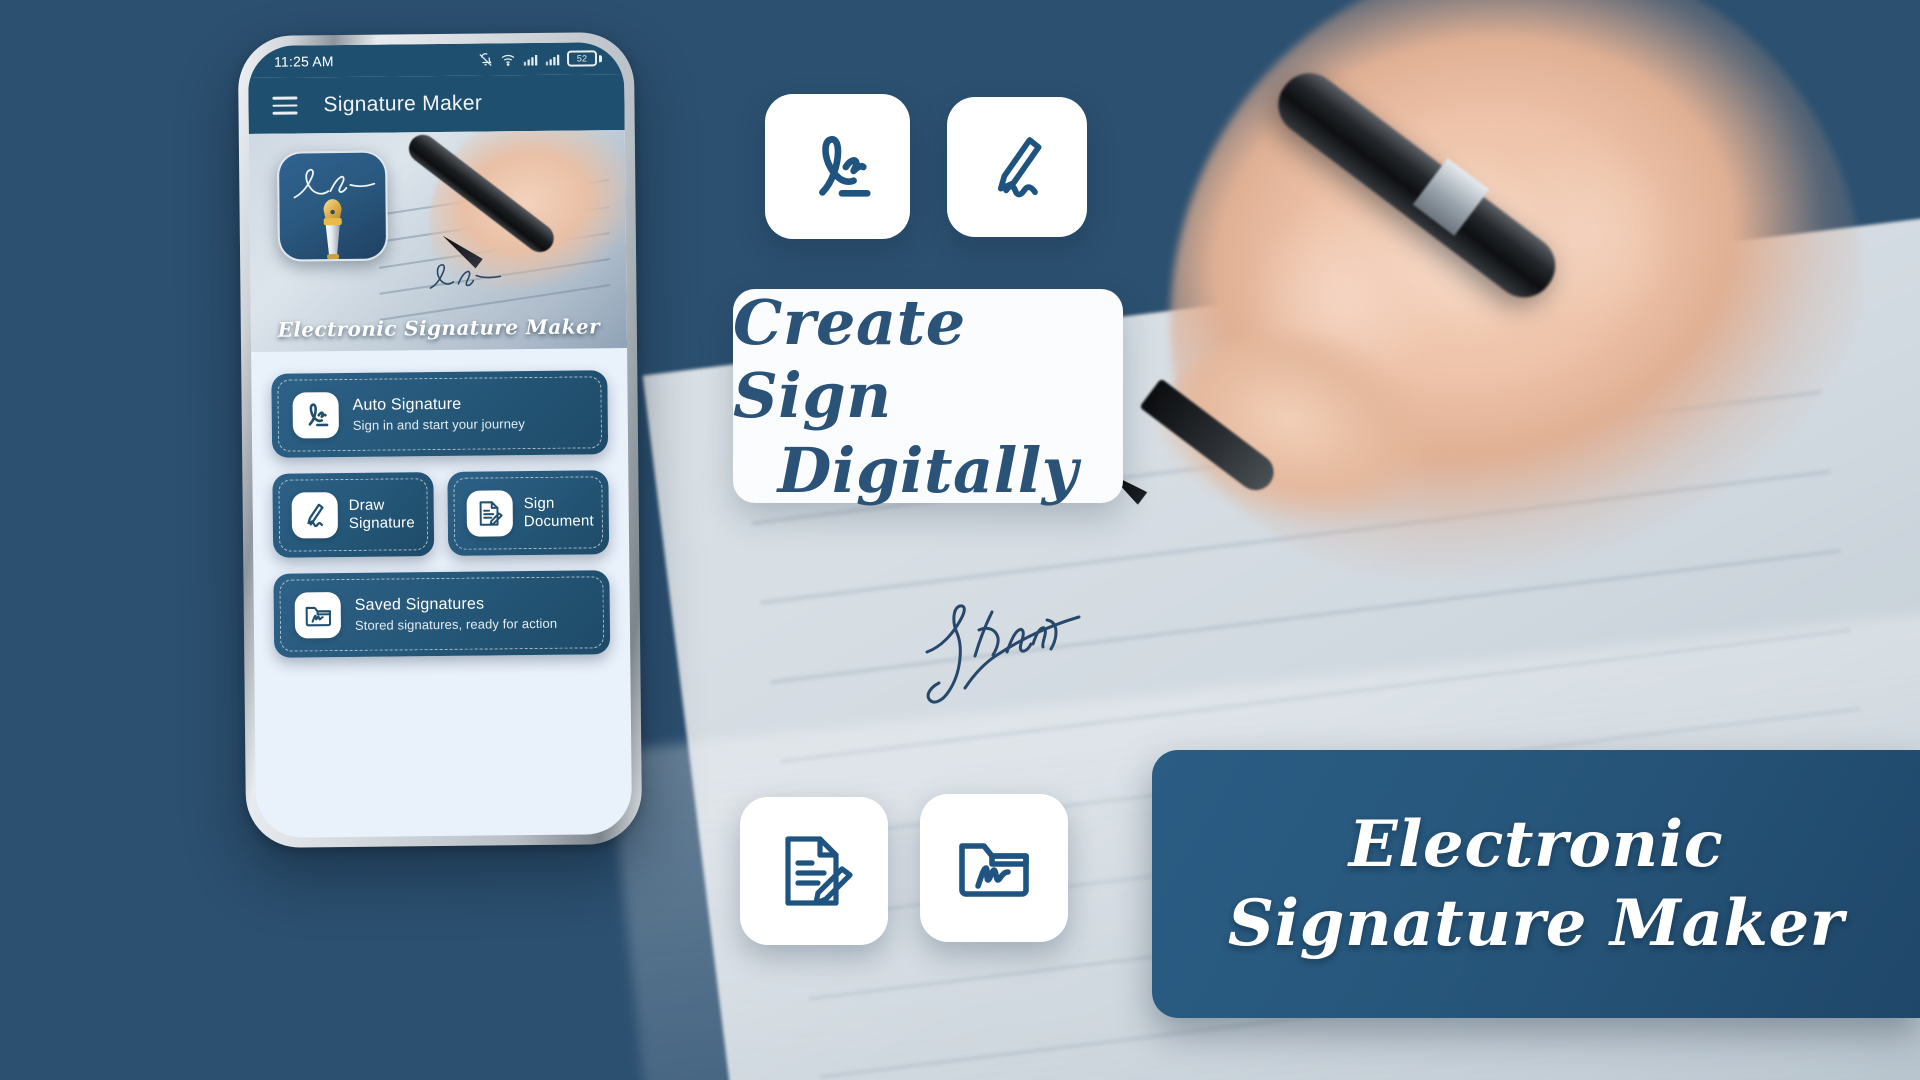  What do you see at coordinates (403, 104) in the screenshot?
I see `app-bar-title: Signature Maker` at bounding box center [403, 104].